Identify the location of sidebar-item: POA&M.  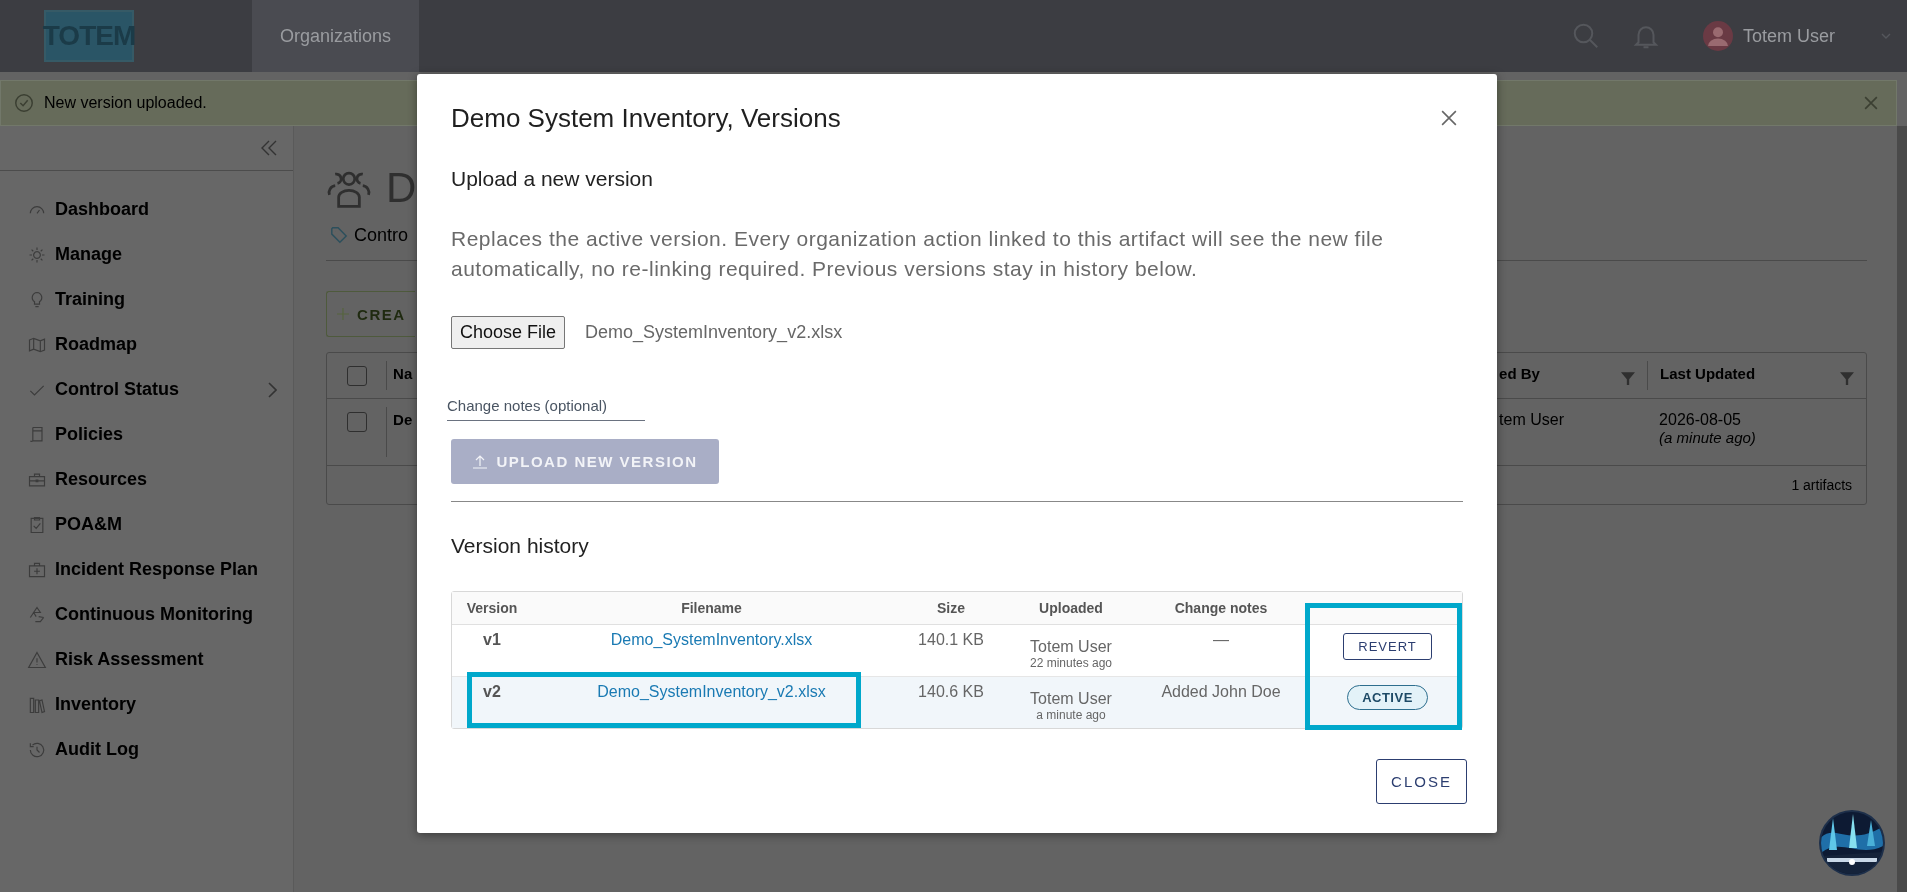
(147, 524).